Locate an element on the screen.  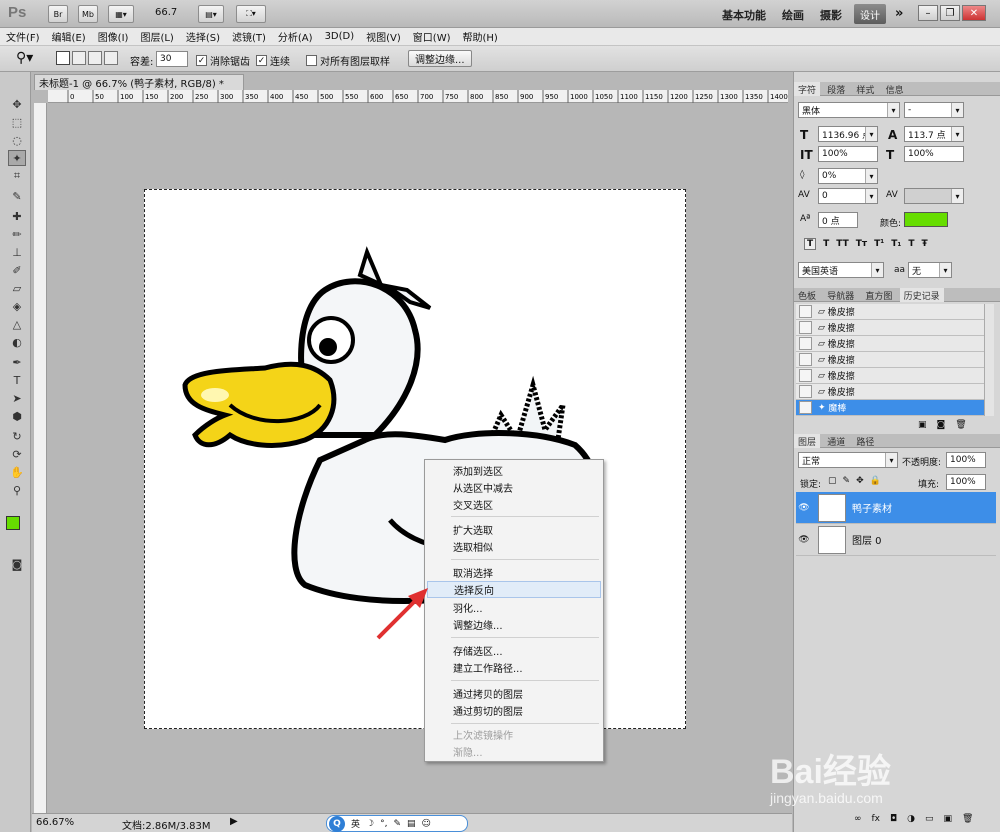
healing-brush-tool-icon: ✚ is located at coordinates (17, 216).